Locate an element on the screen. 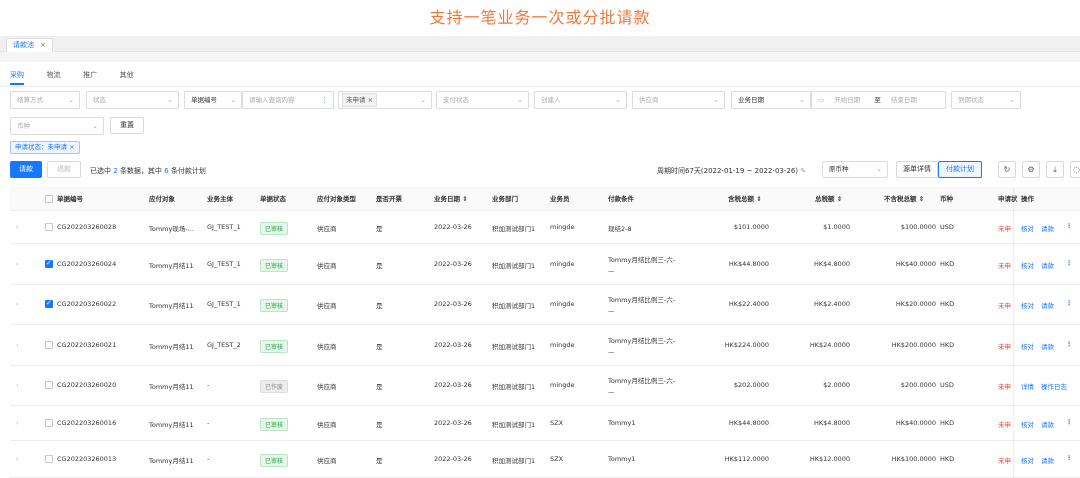 This screenshot has width=1080, height=478. search-input: 请输入查询内容 ⋮ is located at coordinates (288, 100).